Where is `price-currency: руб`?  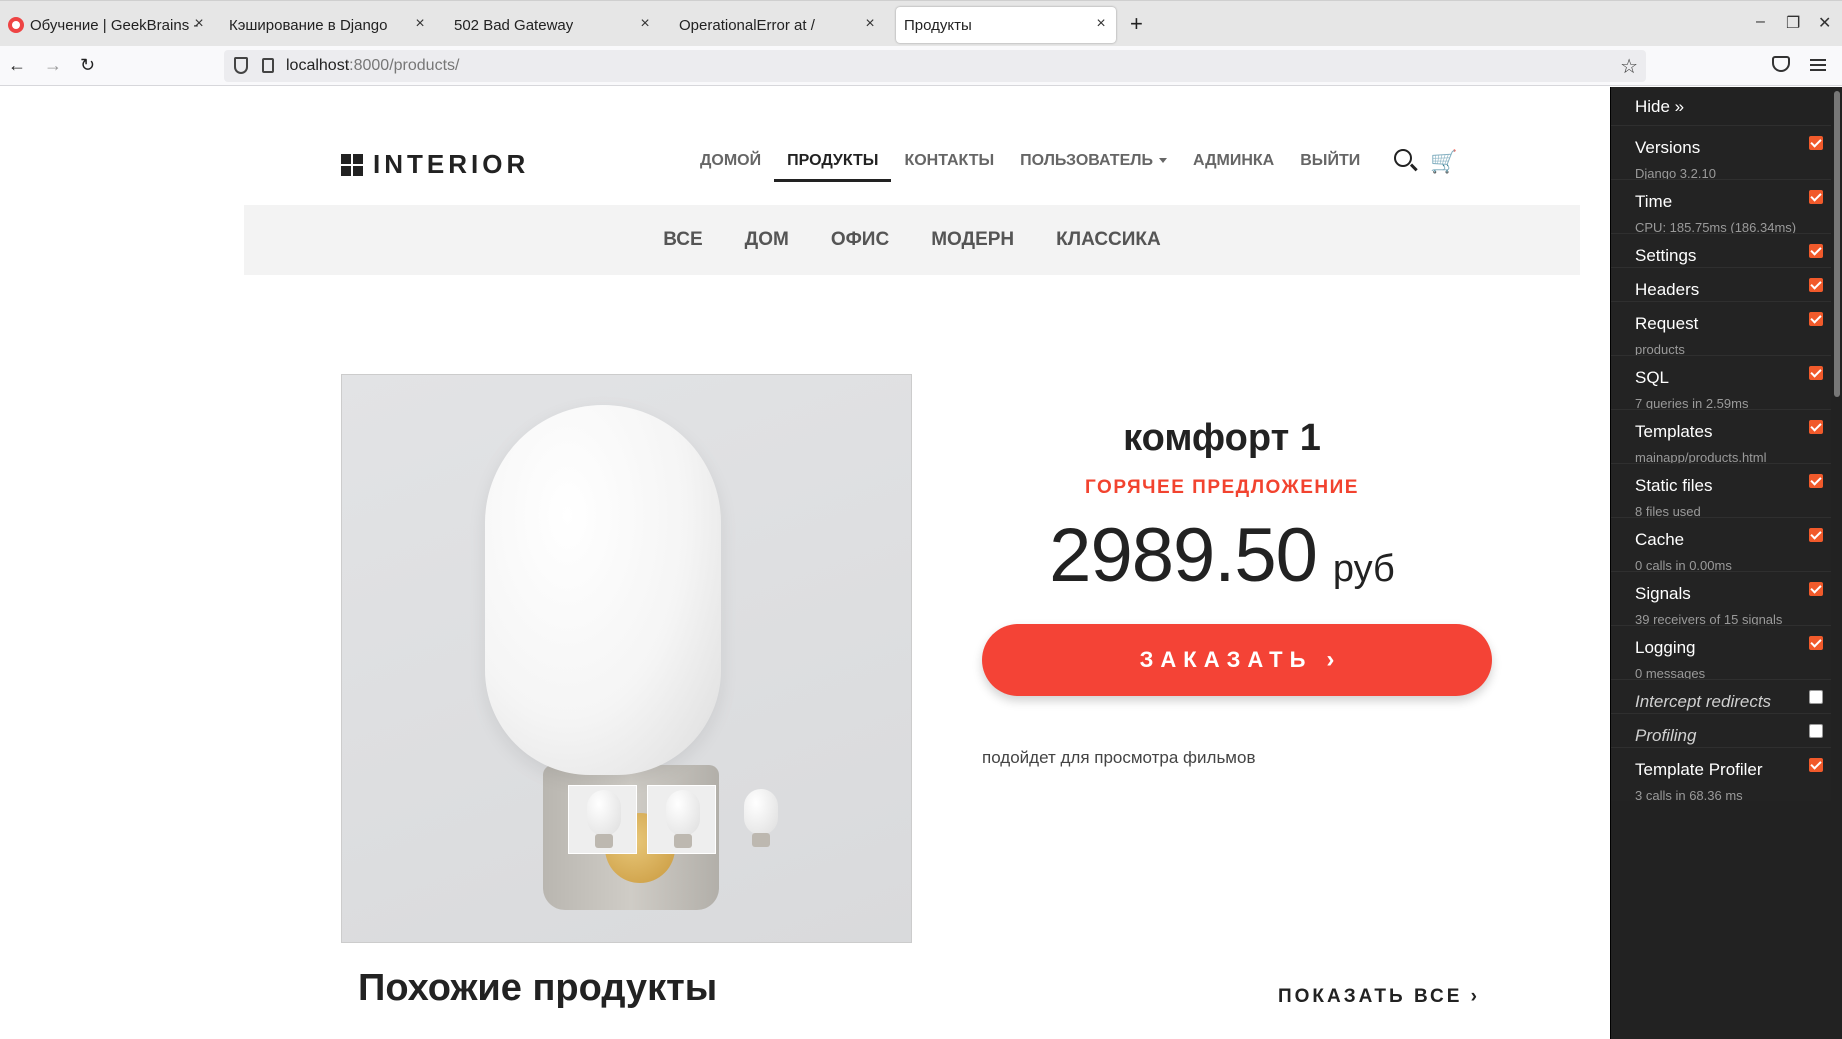
price-currency: руб is located at coordinates (1363, 569).